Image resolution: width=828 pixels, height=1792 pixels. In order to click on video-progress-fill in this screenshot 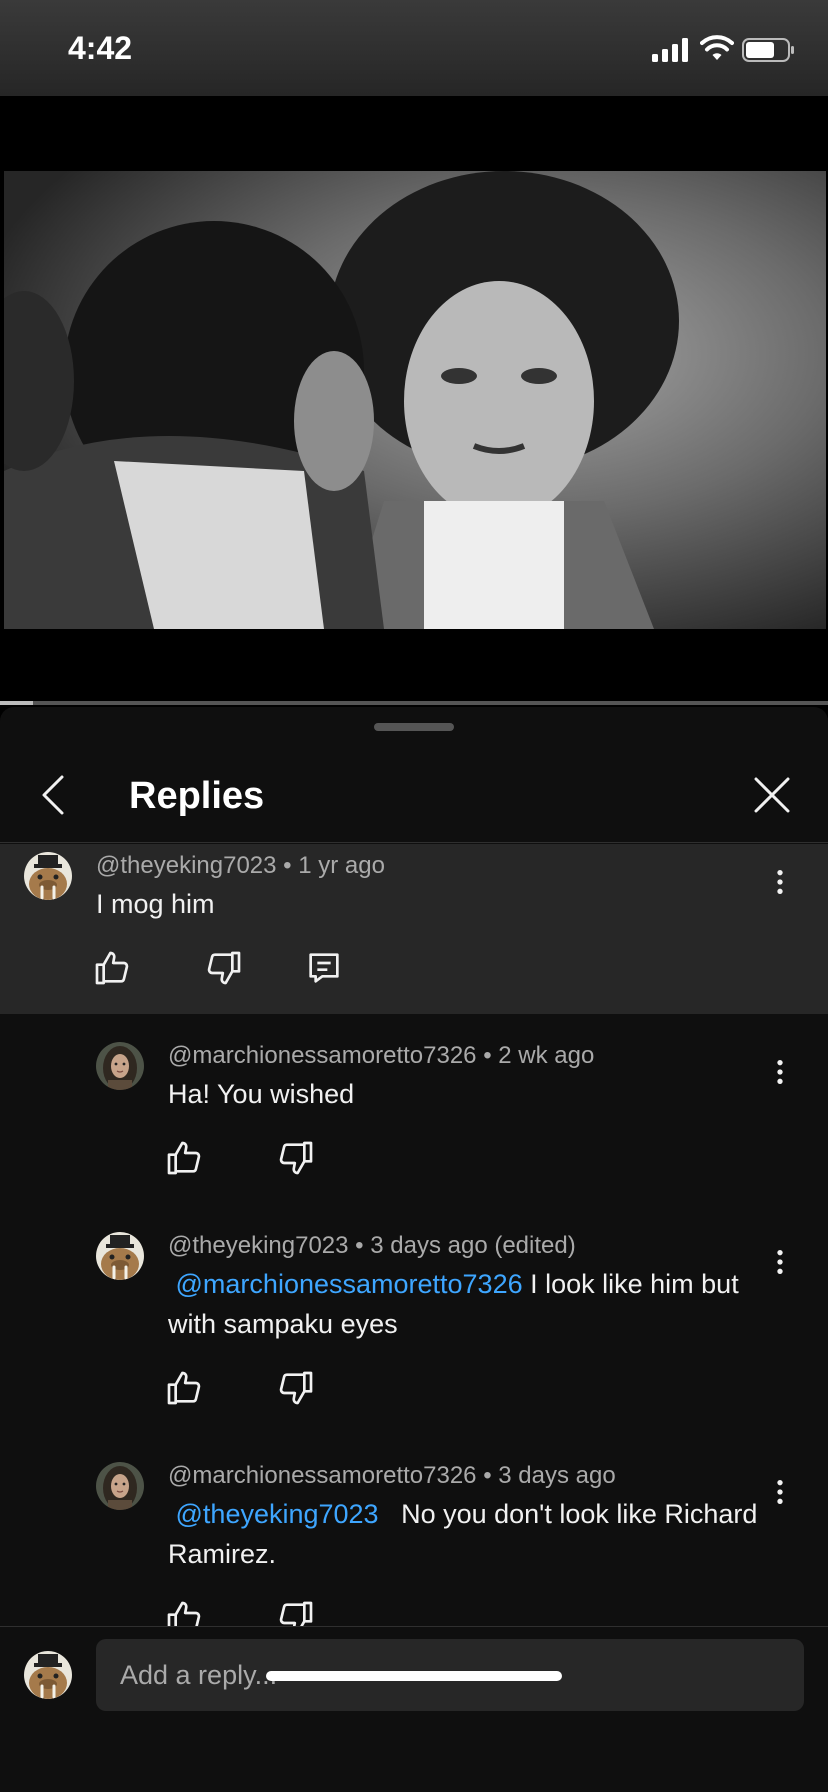, I will do `click(17, 703)`.